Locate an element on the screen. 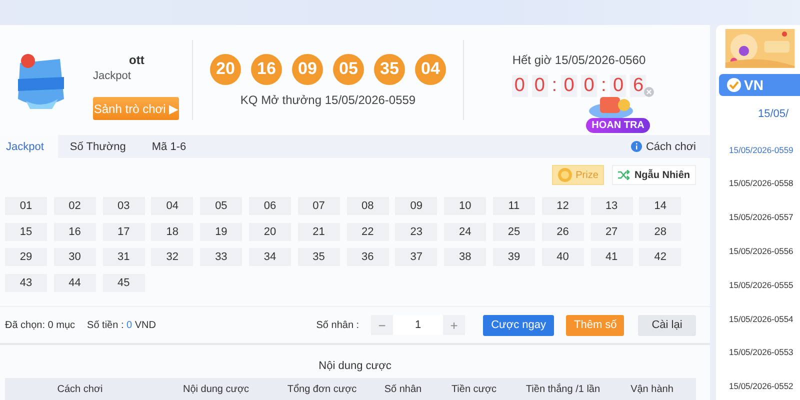 The image size is (800, 400). period-item: 15/05/2026-0559 is located at coordinates (759, 150).